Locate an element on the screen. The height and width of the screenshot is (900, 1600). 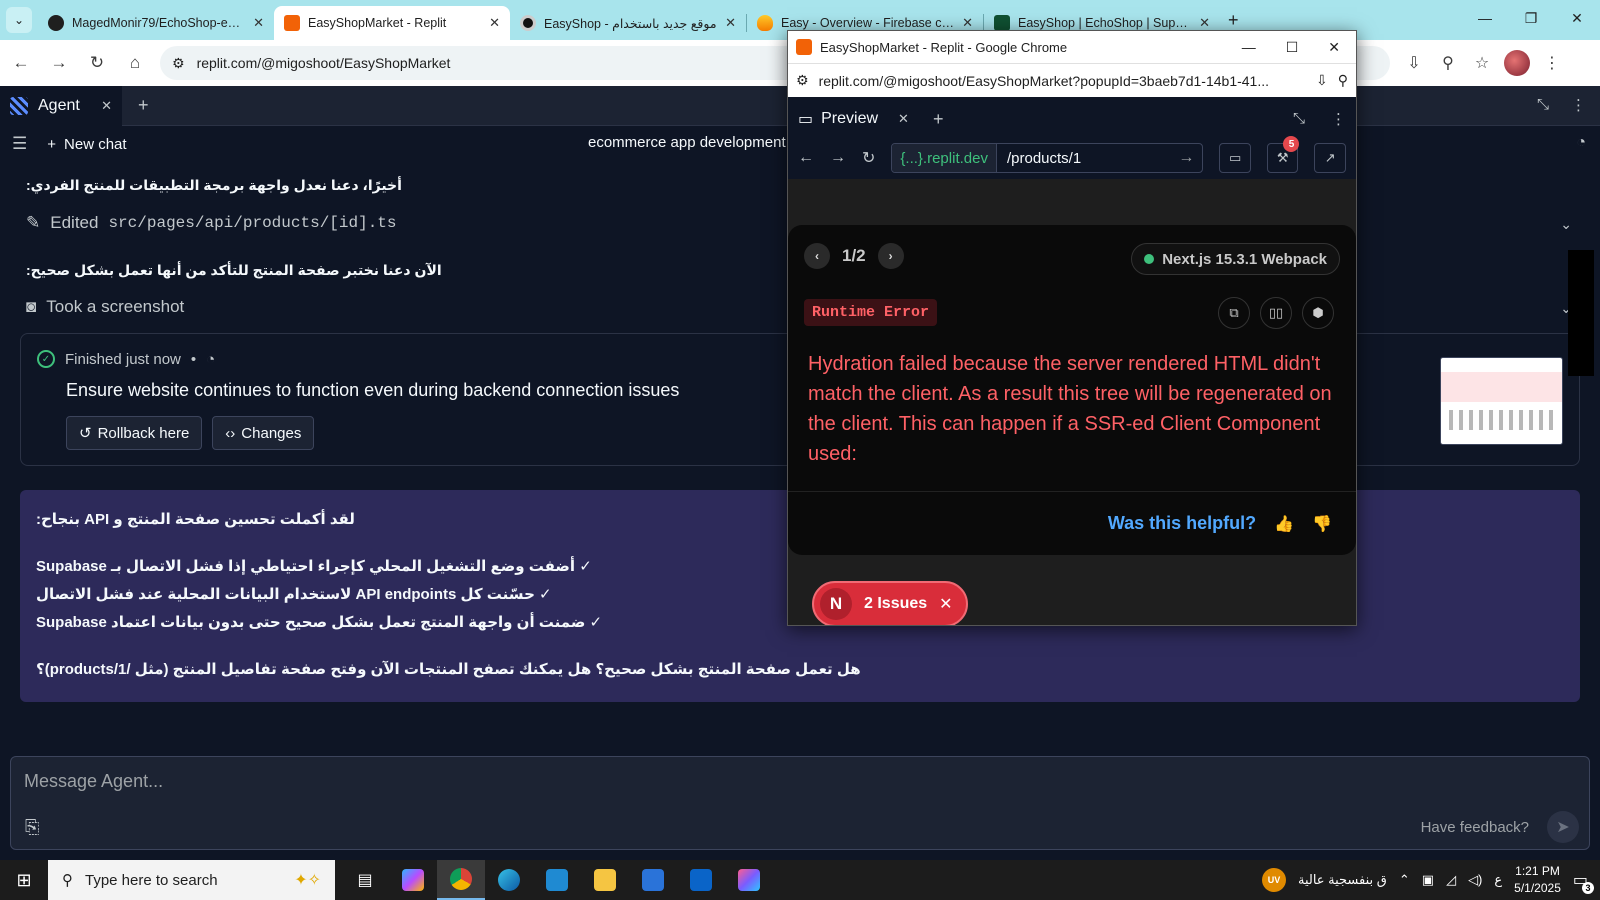
weather-text: ق بنفسجية عالية is located at coordinates (1342, 880).